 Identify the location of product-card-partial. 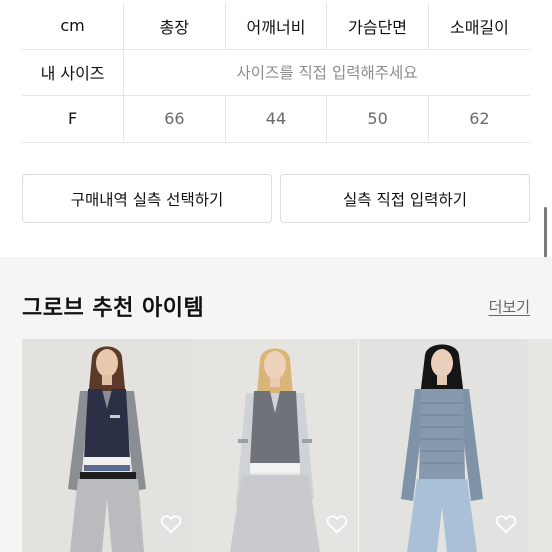
(539, 445).